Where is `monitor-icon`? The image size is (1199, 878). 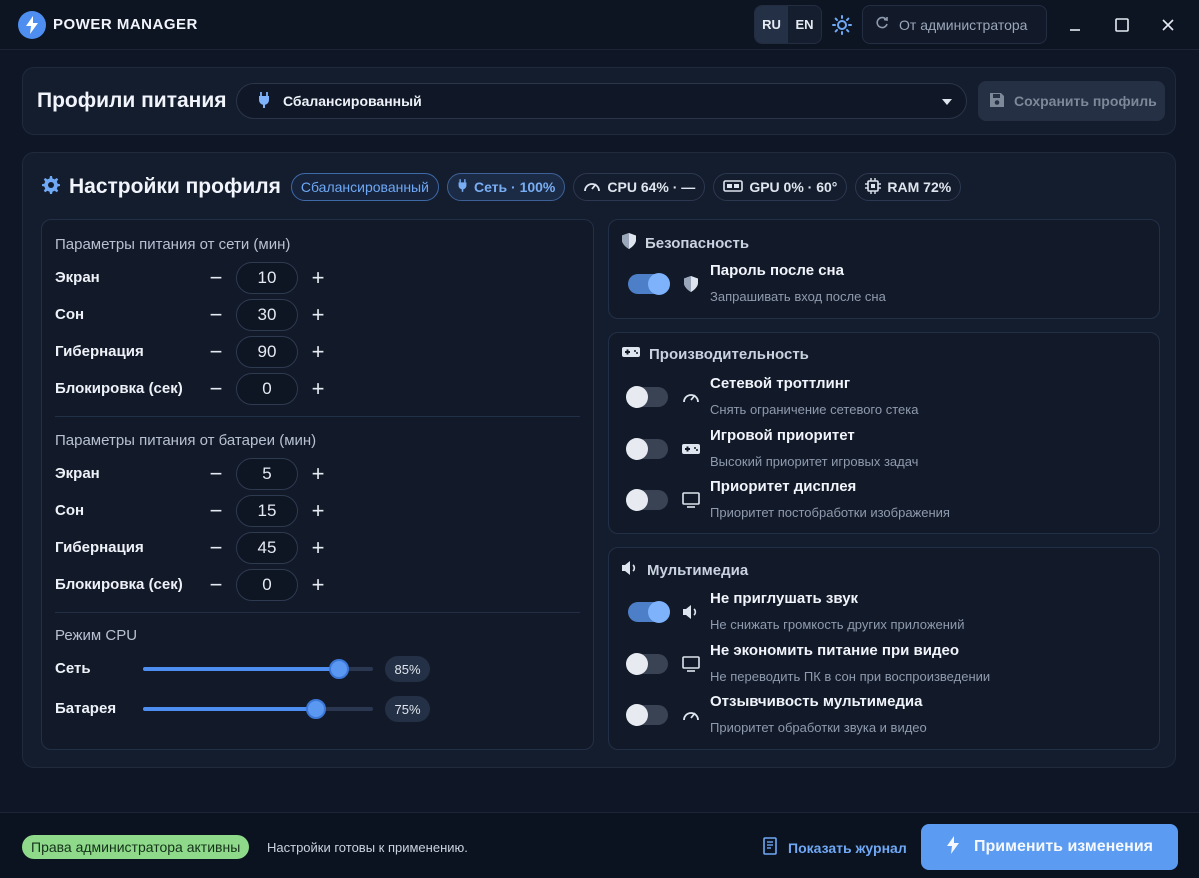
monitor-icon is located at coordinates (691, 500).